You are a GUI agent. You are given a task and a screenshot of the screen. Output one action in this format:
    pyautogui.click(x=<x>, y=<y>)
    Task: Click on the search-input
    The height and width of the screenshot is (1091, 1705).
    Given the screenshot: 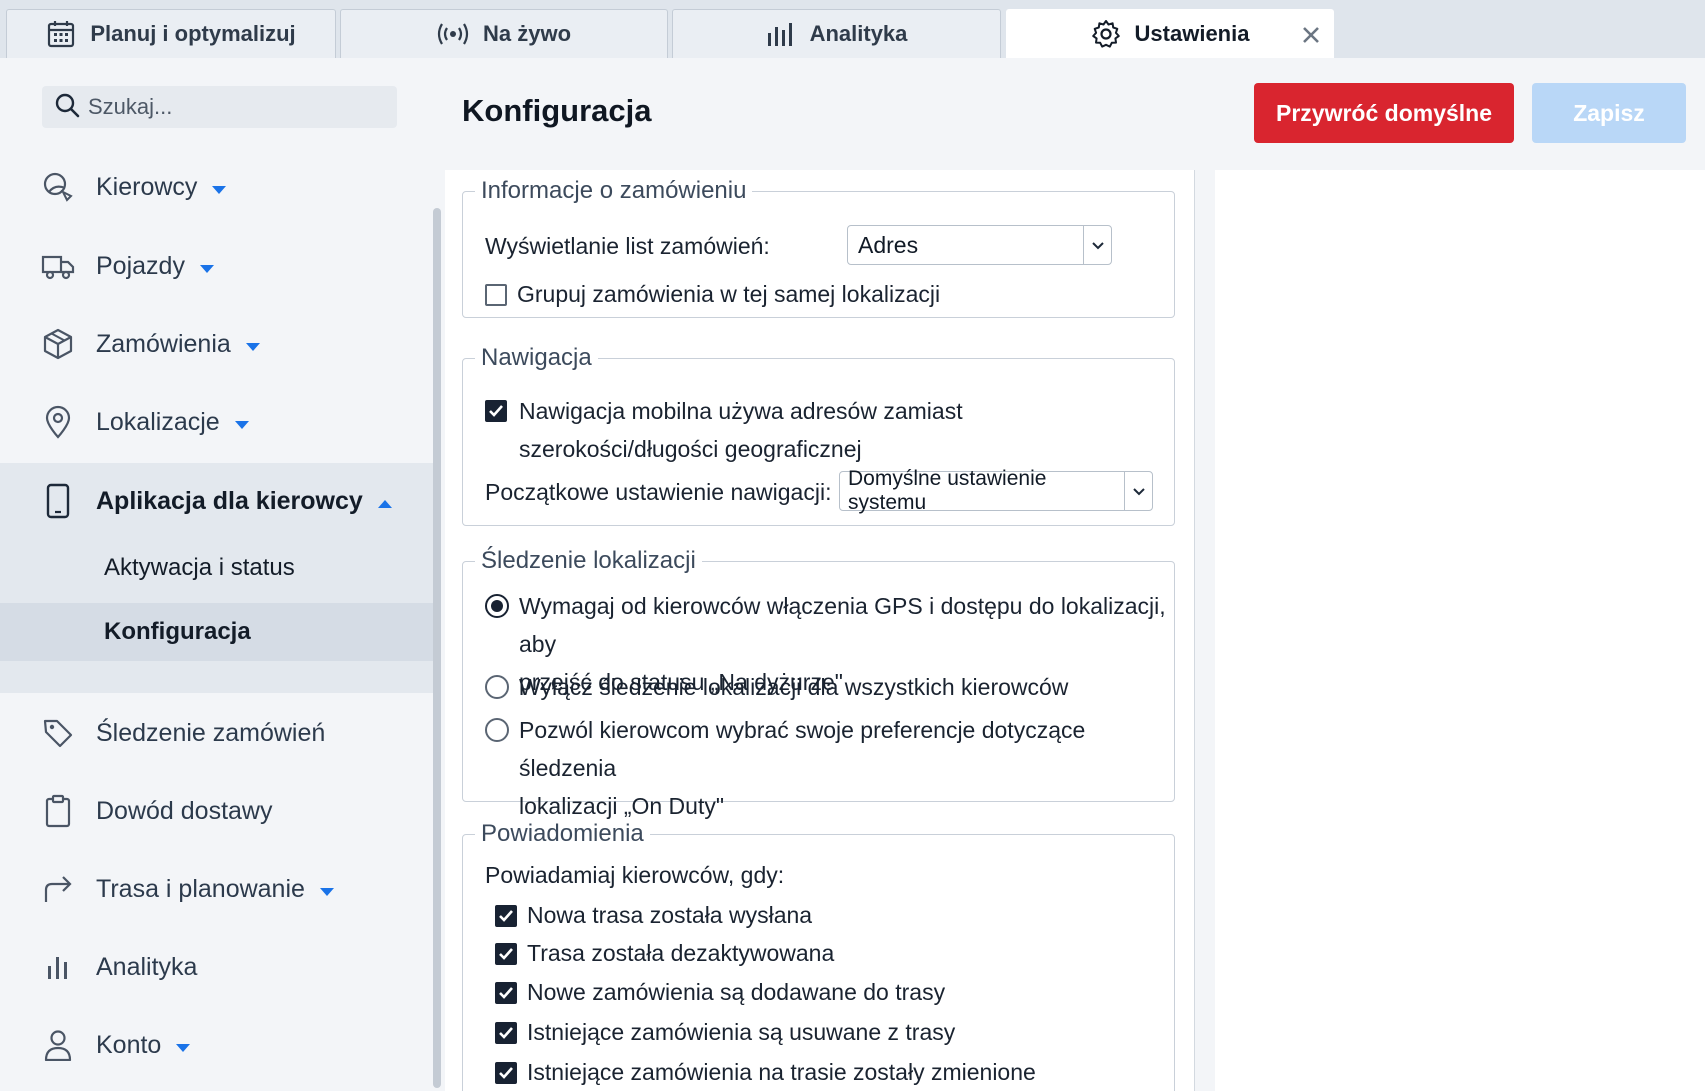 What is the action you would take?
    pyautogui.click(x=238, y=107)
    